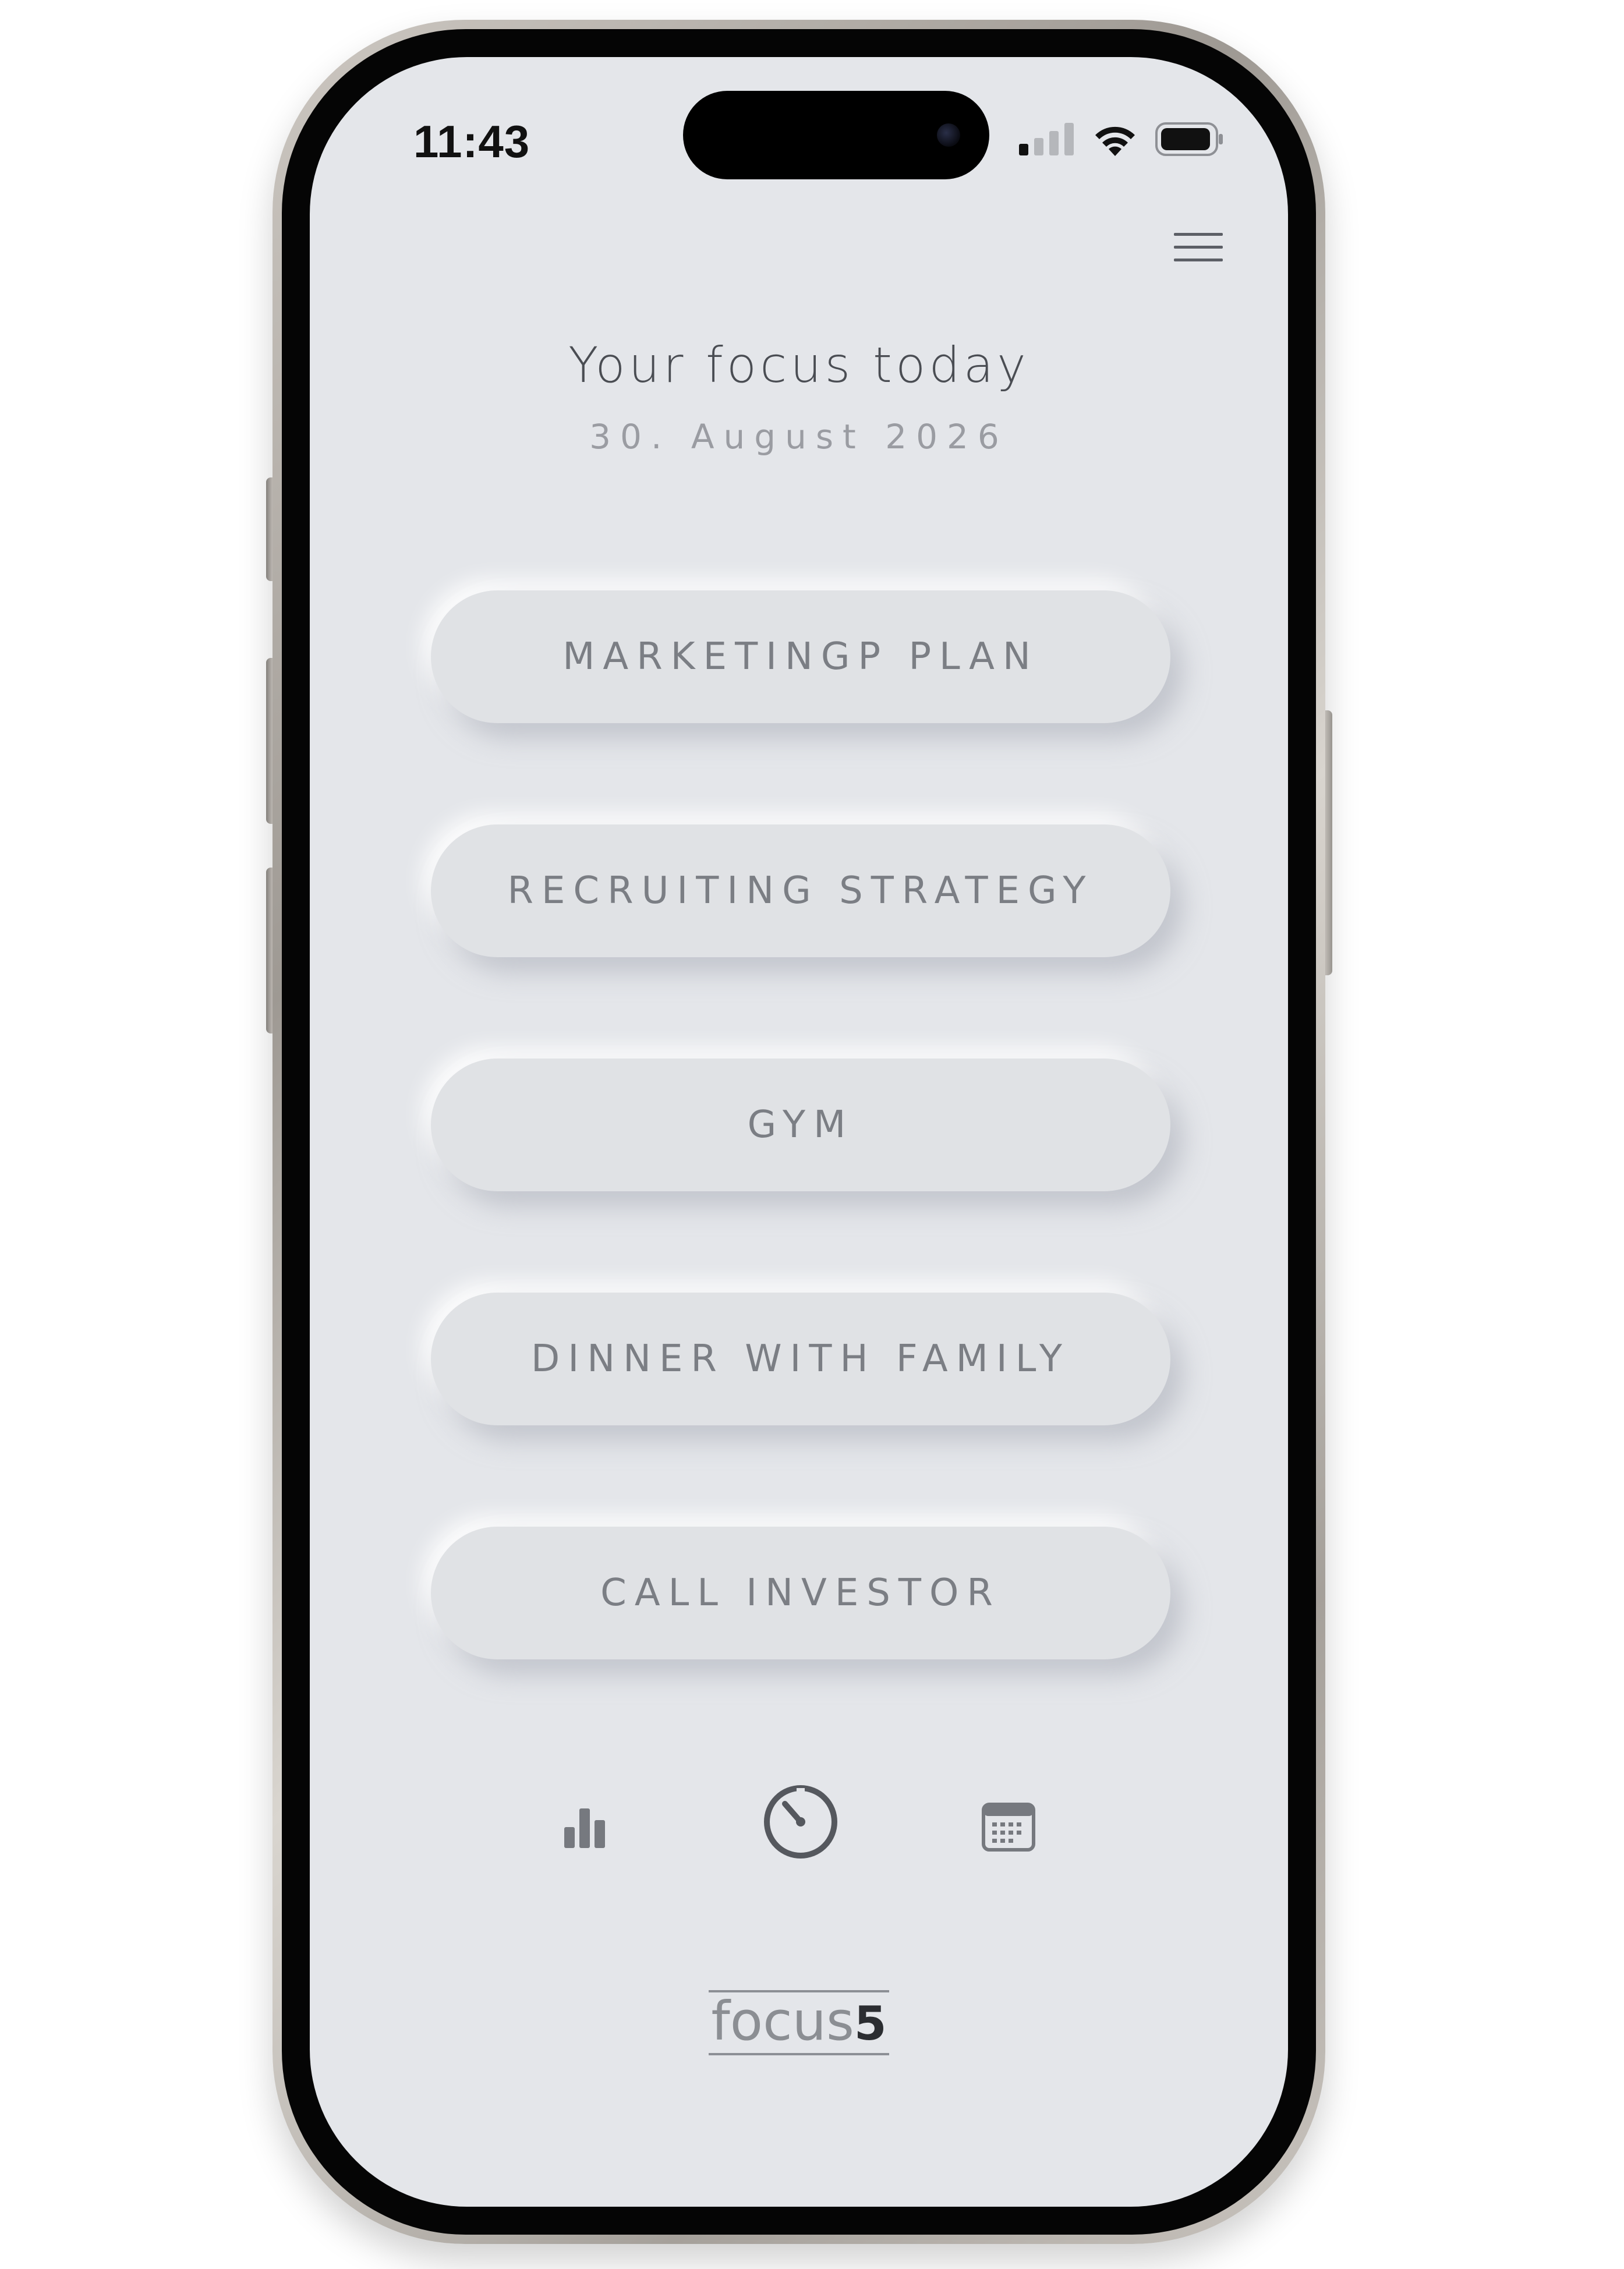  I want to click on focus-item-3: GYM, so click(800, 1125).